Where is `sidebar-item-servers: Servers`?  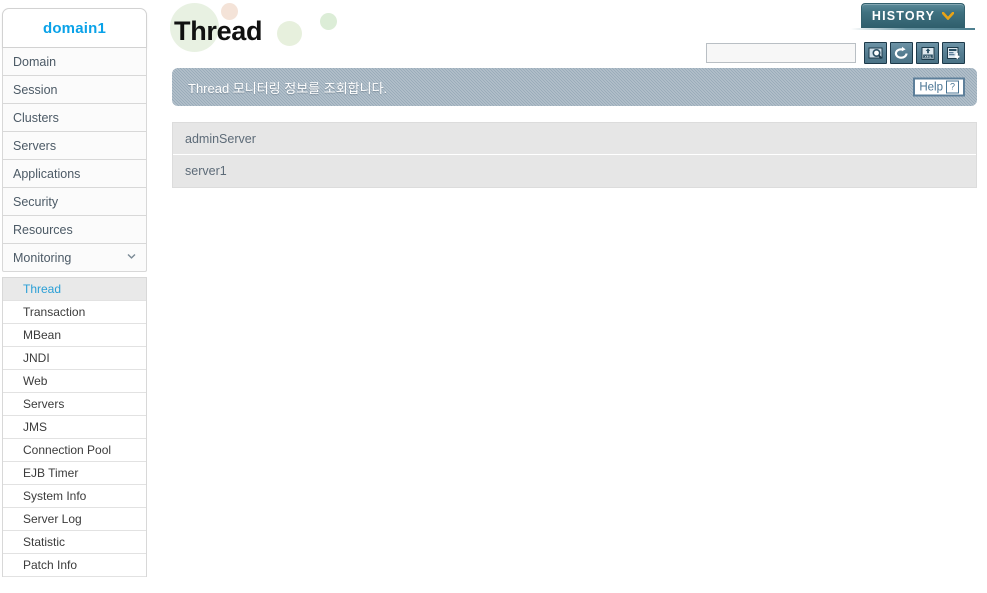
sidebar-item-servers: Servers is located at coordinates (74, 146).